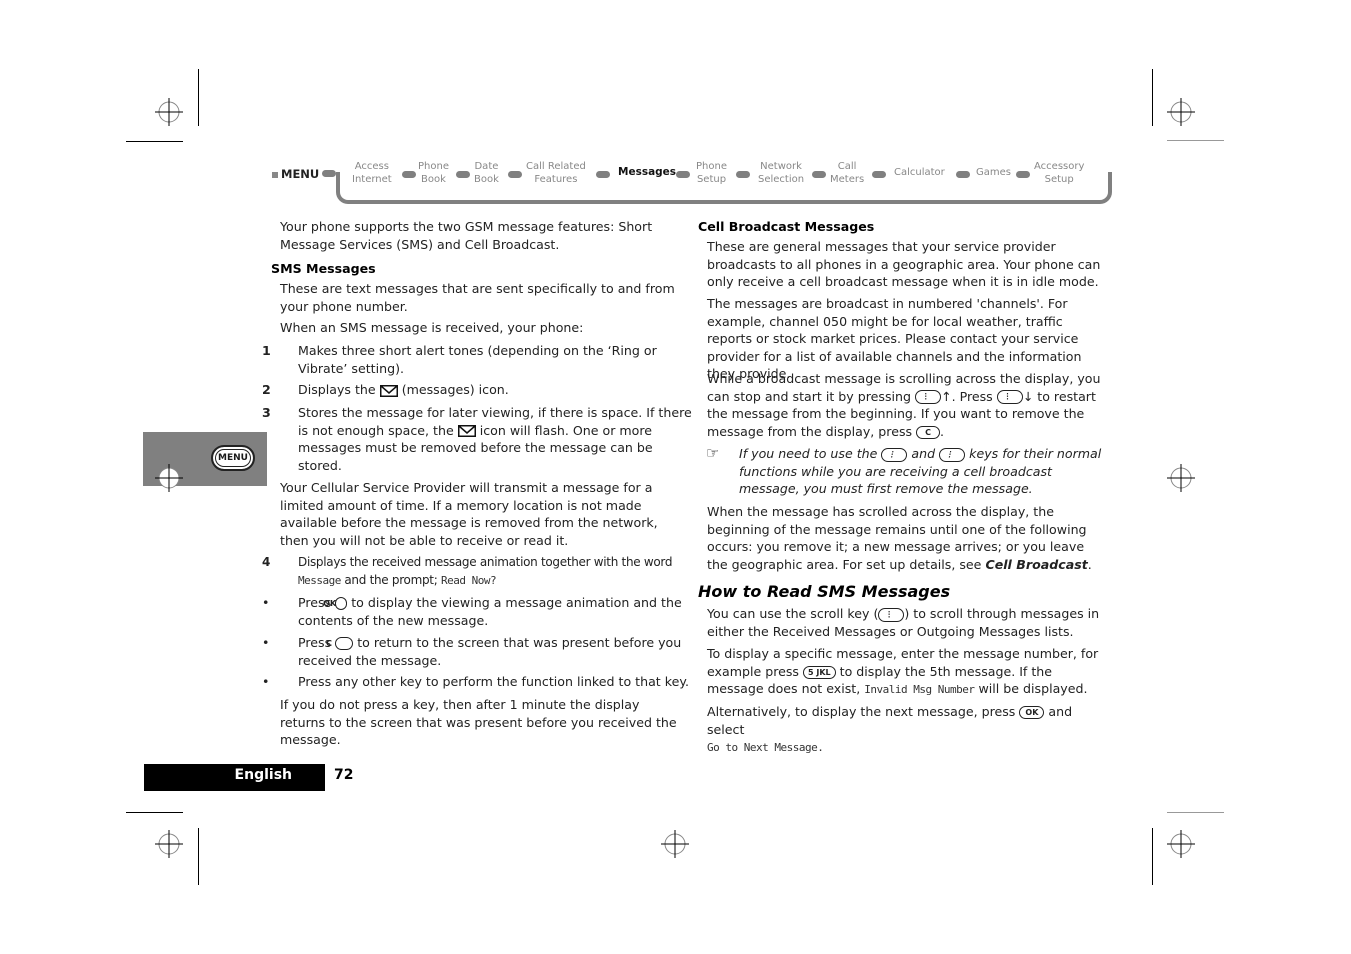 The width and height of the screenshot is (1351, 954). I want to click on footer-language: English, so click(263, 775).